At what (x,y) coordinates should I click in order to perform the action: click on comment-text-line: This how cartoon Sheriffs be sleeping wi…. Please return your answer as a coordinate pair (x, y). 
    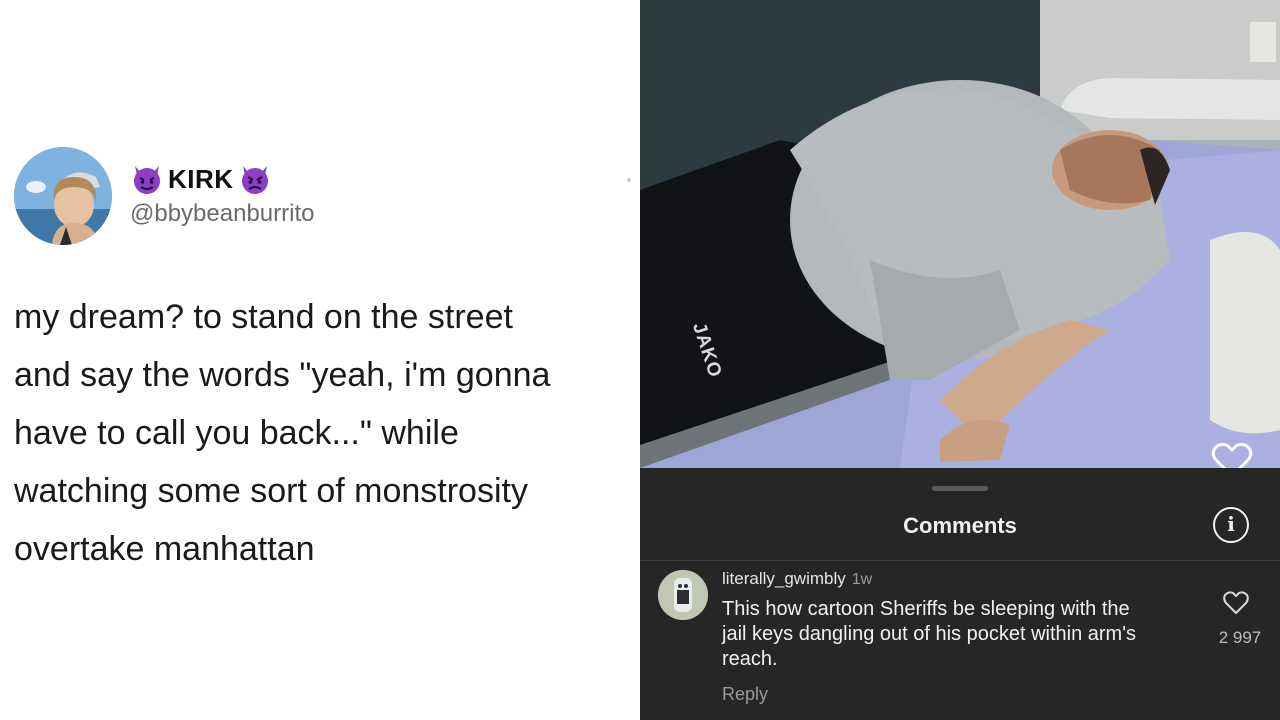
    Looking at the image, I should click on (926, 609).